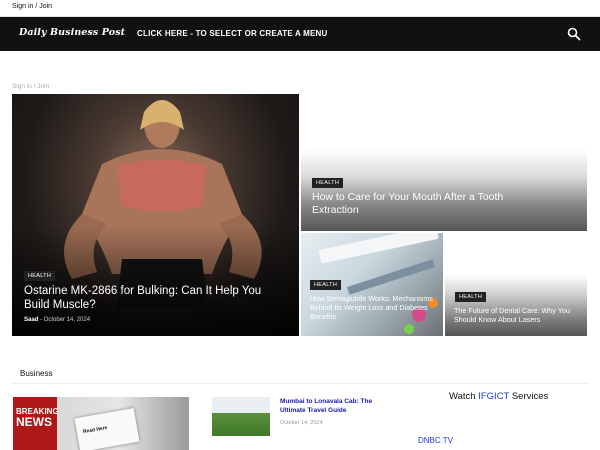 The height and width of the screenshot is (450, 600). What do you see at coordinates (95, 430) in the screenshot?
I see `newspaper-headline: Read Here` at bounding box center [95, 430].